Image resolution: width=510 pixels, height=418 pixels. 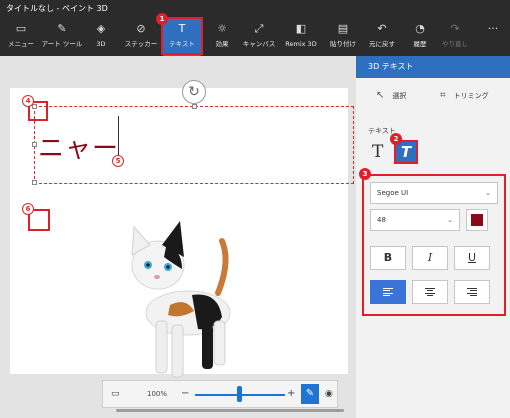 I want to click on undo-icon: ↶, so click(x=382, y=28).